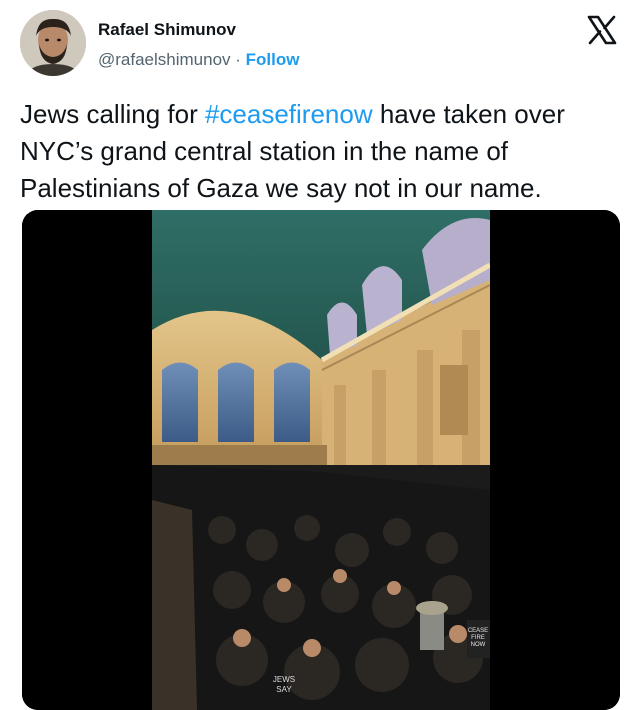 The image size is (640, 710). I want to click on sign-text: CEASE, so click(478, 631).